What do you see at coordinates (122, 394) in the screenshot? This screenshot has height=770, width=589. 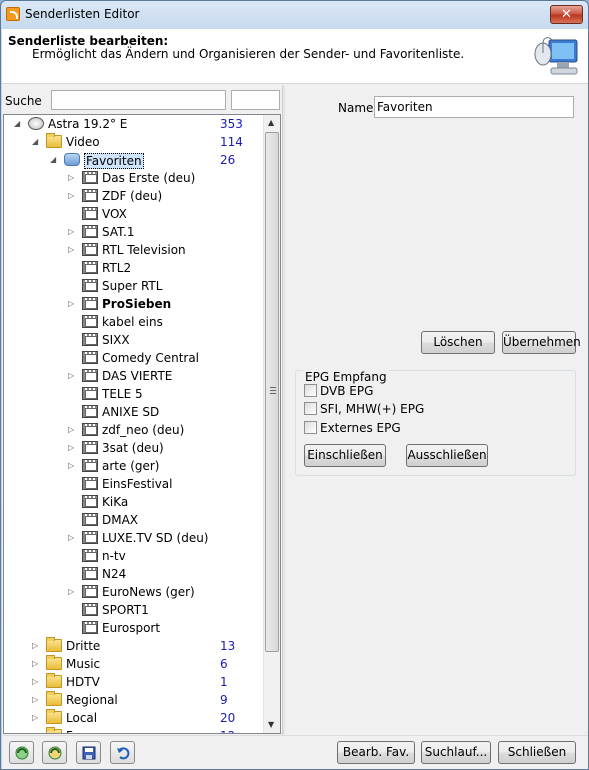 I see `tree-node-label: TELE 5` at bounding box center [122, 394].